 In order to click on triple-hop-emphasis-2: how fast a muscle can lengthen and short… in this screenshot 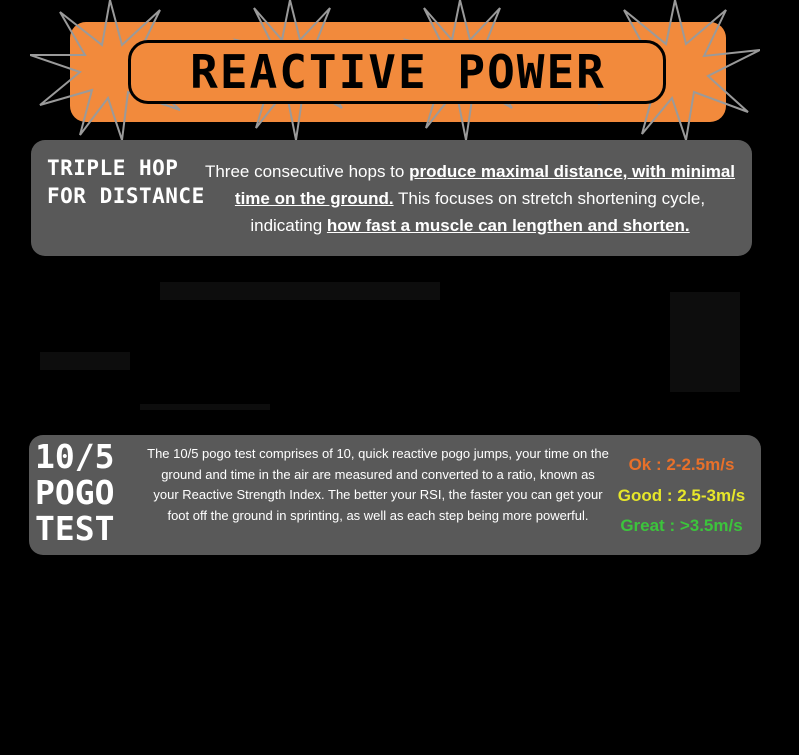, I will do `click(508, 225)`.